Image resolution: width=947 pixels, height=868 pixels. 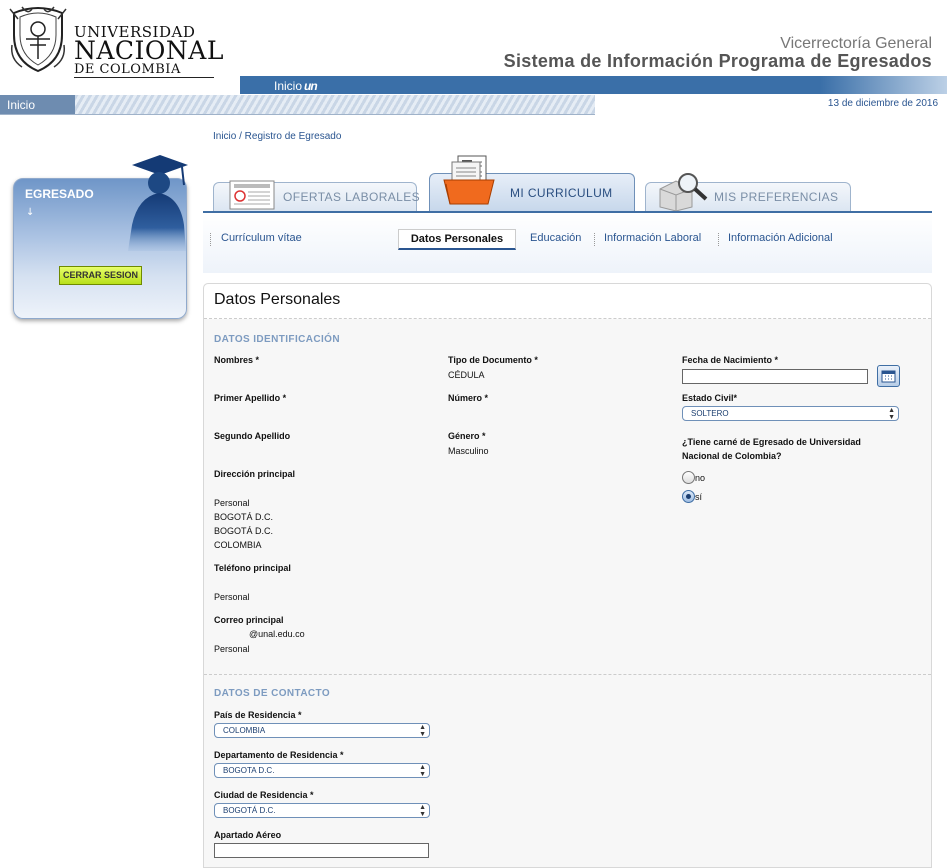 What do you see at coordinates (732, 456) in the screenshot?
I see `carne-question-line2: Nacional de Colombia?` at bounding box center [732, 456].